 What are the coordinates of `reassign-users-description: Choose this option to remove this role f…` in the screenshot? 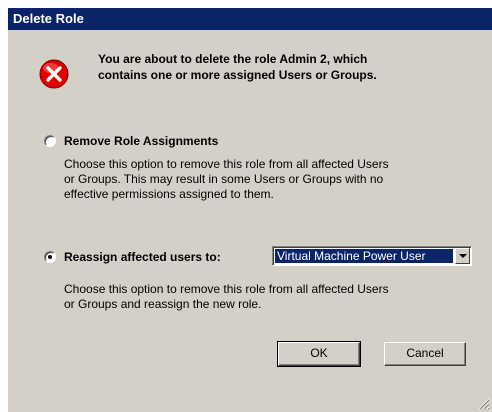 It's located at (269, 297).